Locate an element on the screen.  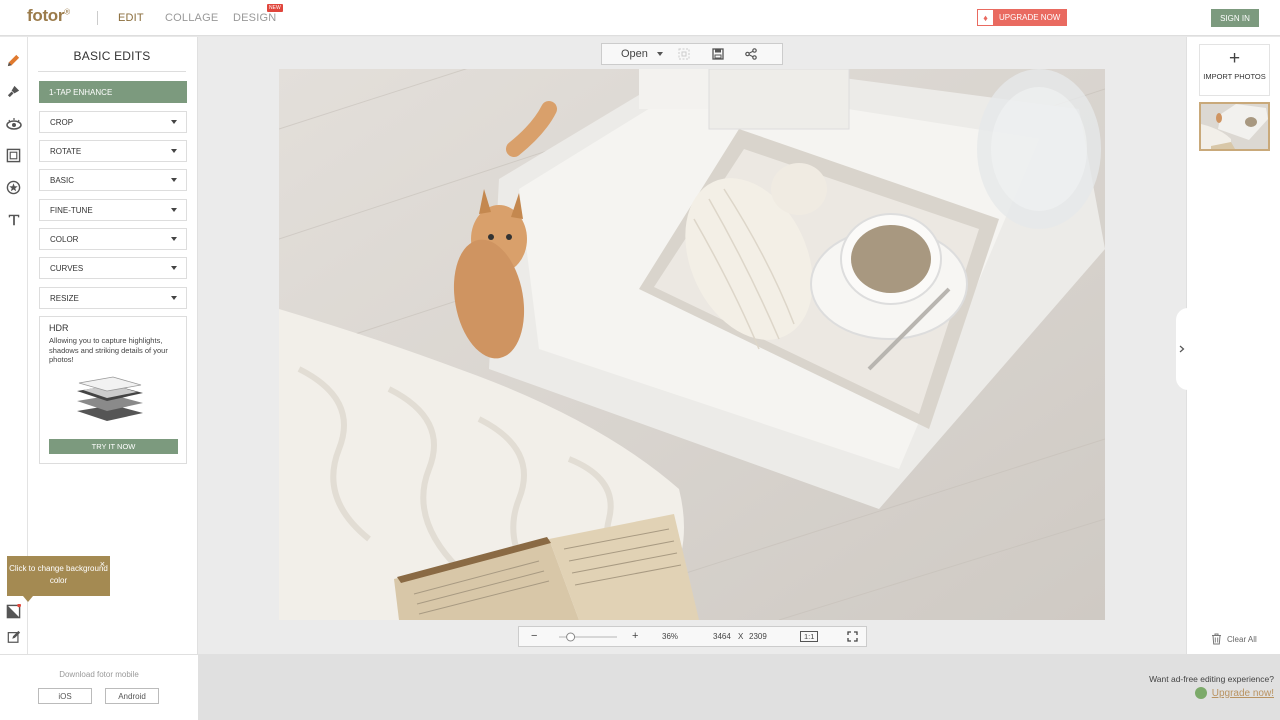
panel-title: BASIC EDITS is located at coordinates (112, 60).